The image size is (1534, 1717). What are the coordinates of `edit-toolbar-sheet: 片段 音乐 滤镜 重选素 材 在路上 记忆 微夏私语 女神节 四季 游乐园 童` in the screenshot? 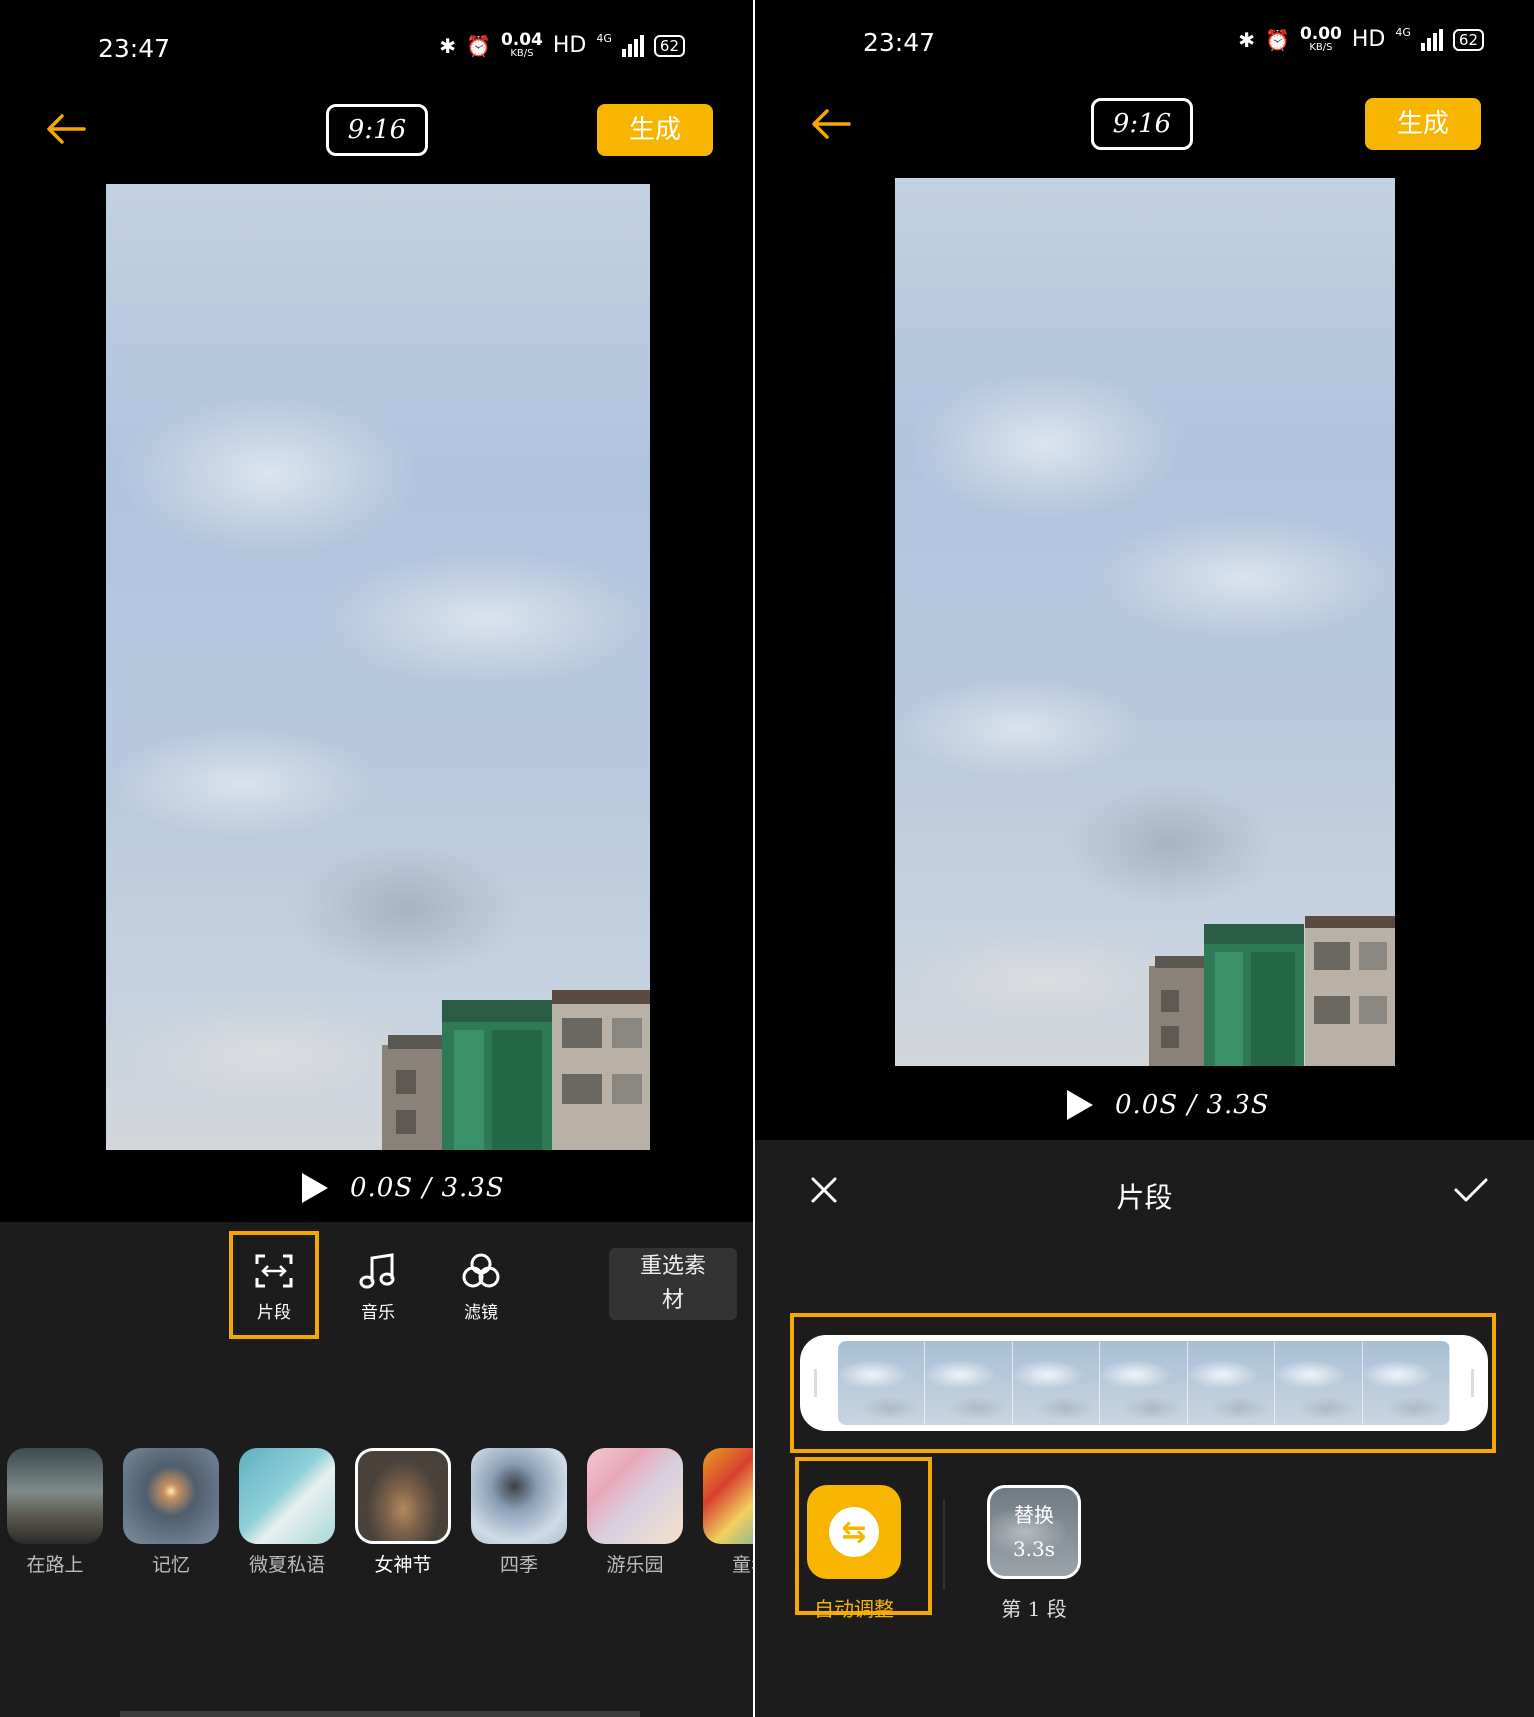 It's located at (377, 1469).